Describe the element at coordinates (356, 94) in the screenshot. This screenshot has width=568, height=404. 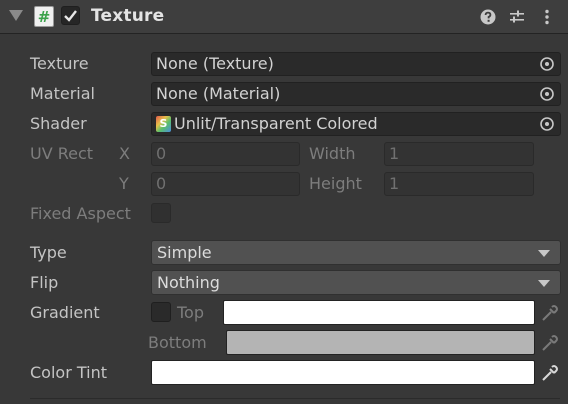
I see `material-field: None (Material)` at that location.